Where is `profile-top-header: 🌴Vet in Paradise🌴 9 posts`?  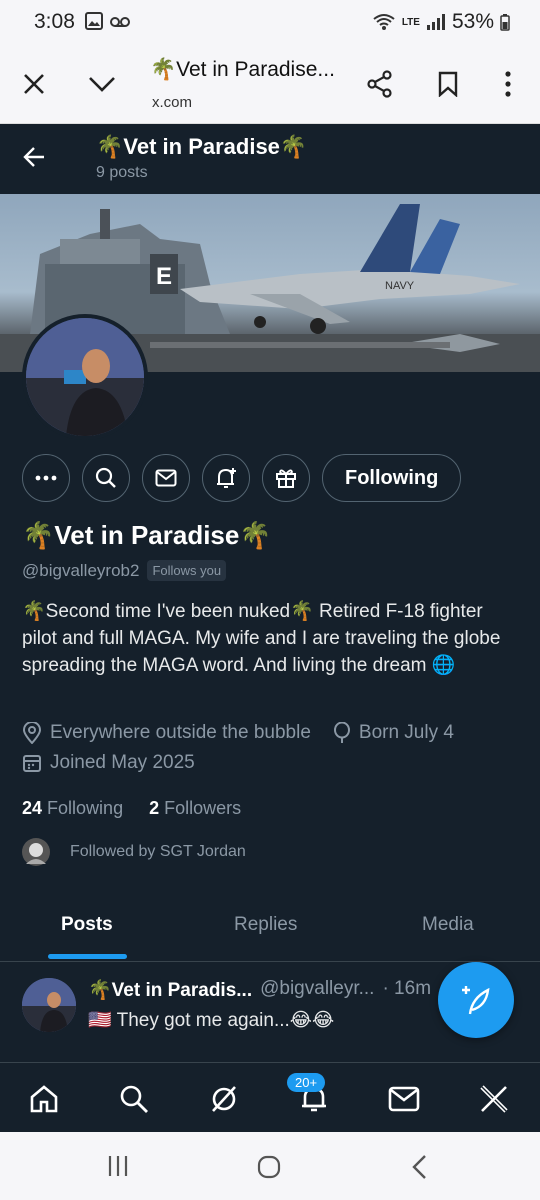
profile-top-header: 🌴Vet in Paradise🌴 9 posts is located at coordinates (270, 159).